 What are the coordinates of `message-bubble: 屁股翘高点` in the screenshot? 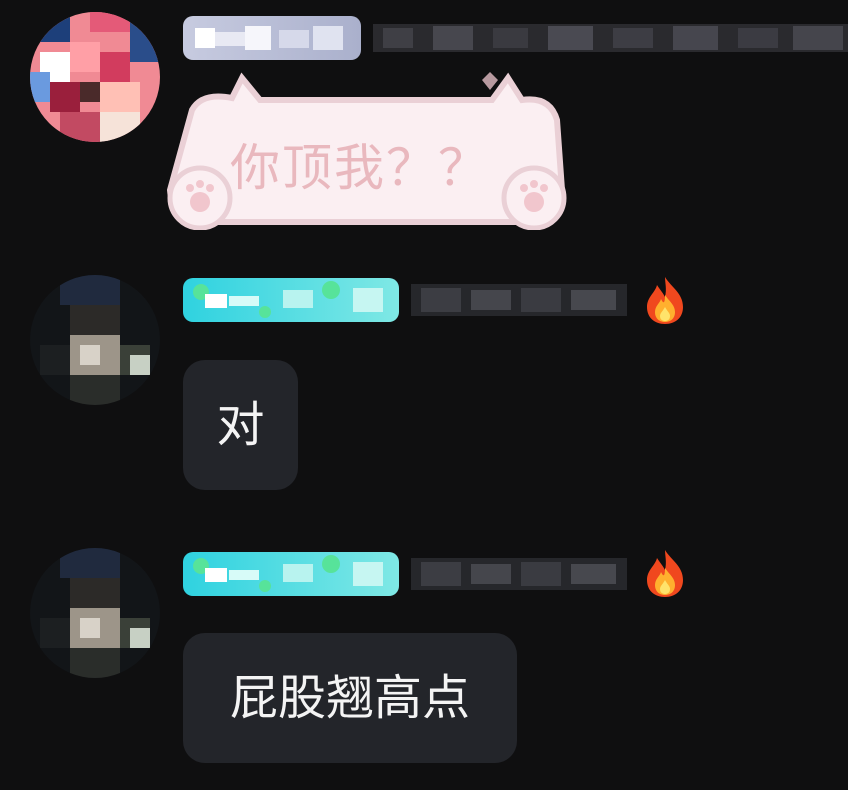 It's located at (350, 698).